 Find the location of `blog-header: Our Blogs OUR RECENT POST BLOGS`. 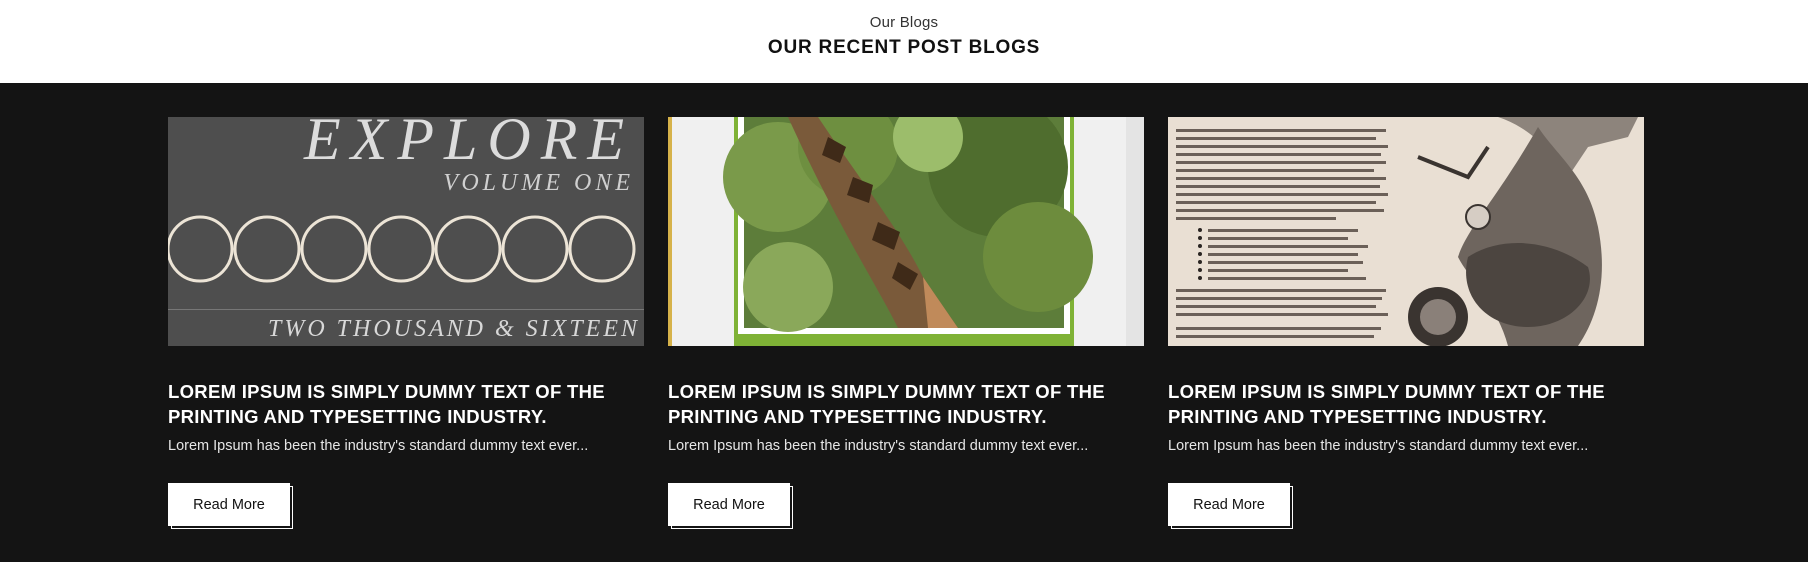

blog-header: Our Blogs OUR RECENT POST BLOGS is located at coordinates (904, 41).